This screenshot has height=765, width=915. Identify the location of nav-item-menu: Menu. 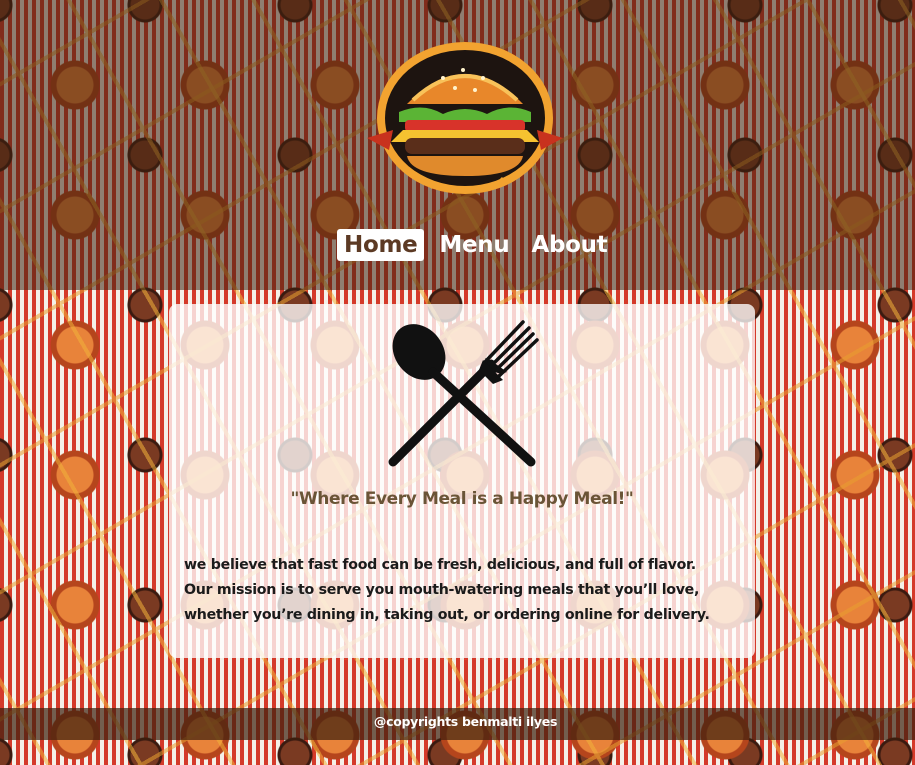
(474, 245).